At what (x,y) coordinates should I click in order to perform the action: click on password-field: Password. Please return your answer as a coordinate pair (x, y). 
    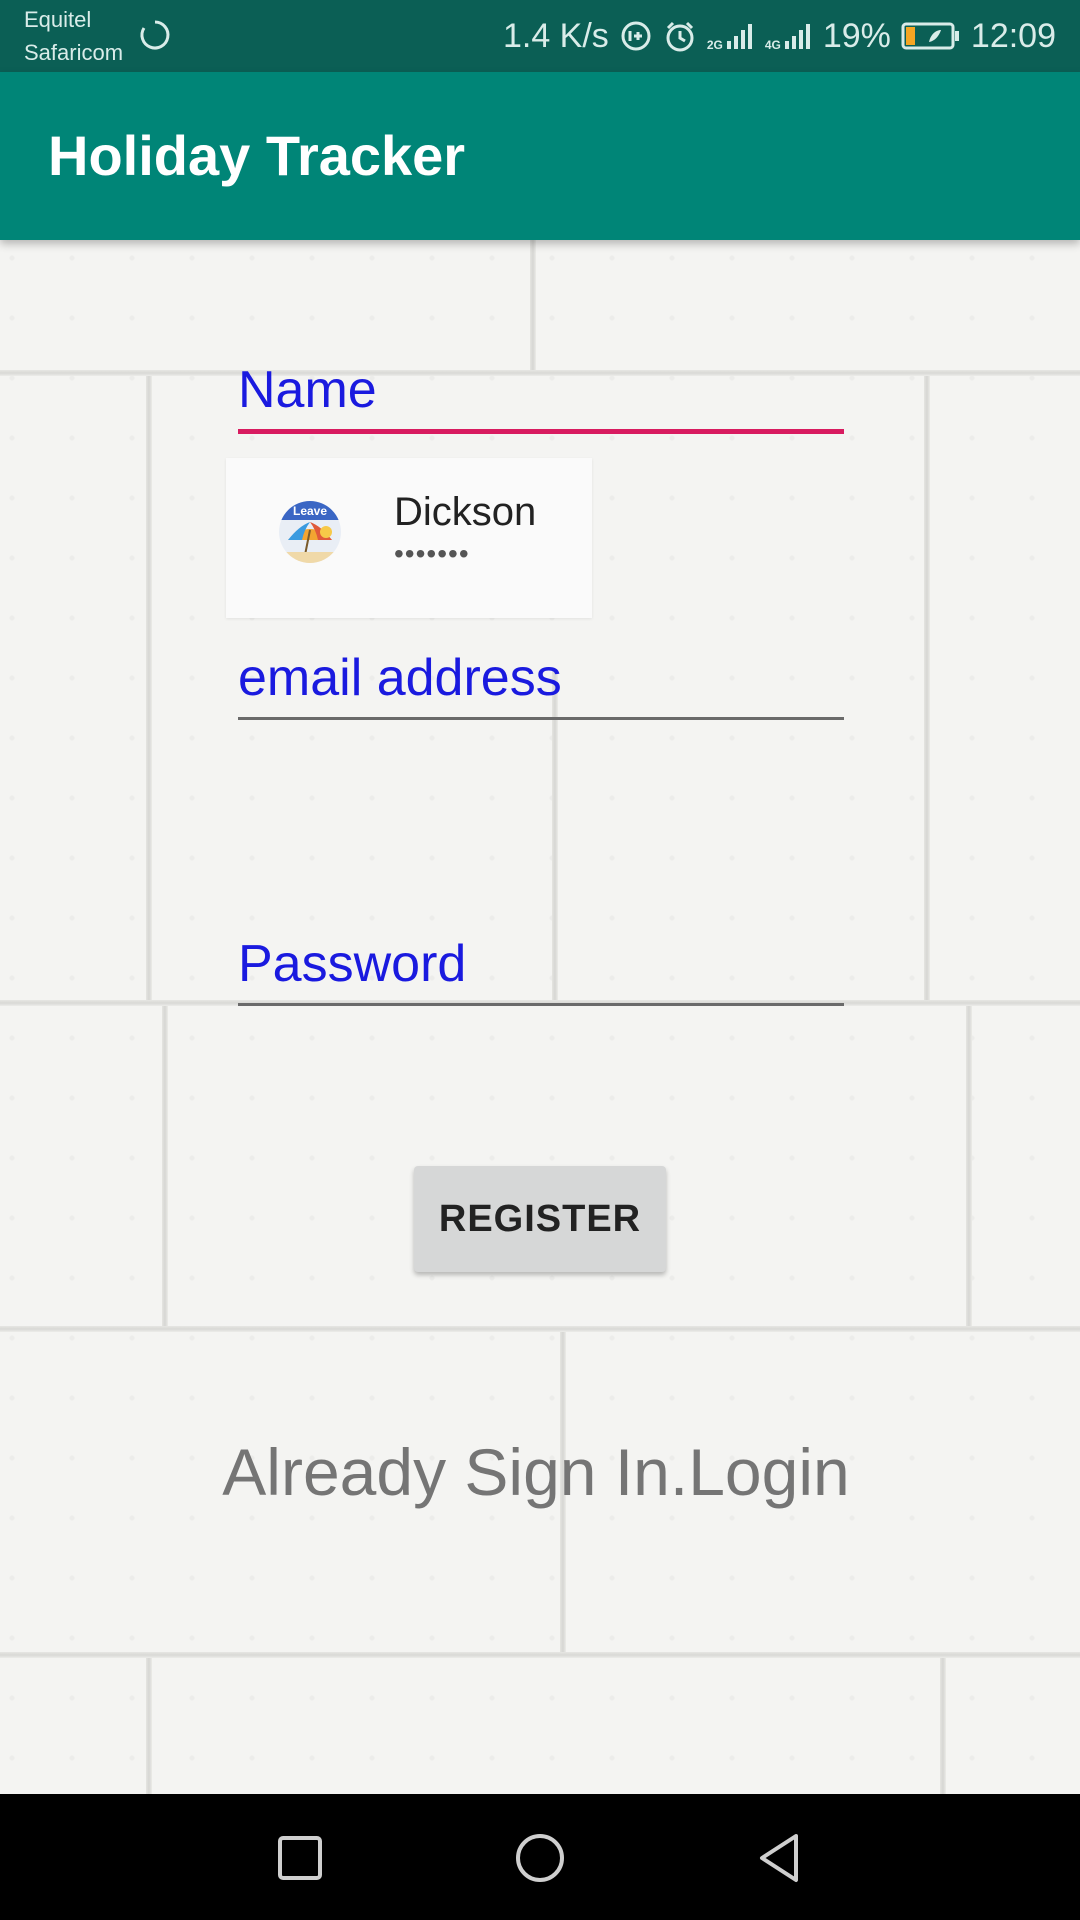
    Looking at the image, I should click on (541, 970).